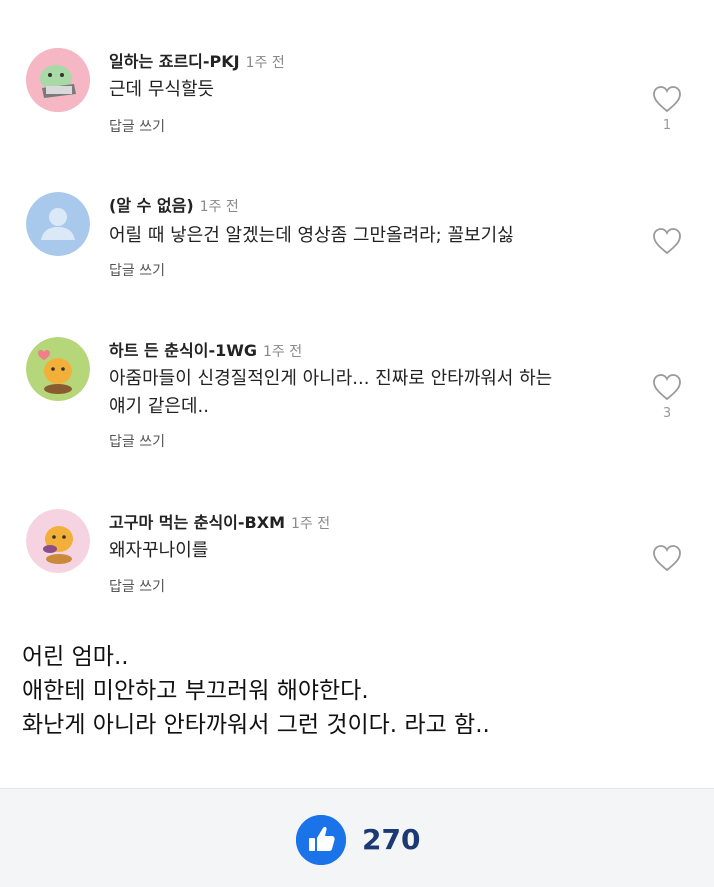 This screenshot has height=887, width=714. I want to click on comment-body: 어릴 때 낳은건 알겠는데 영상좀 그만올려라; 꼴보기싫, so click(311, 235).